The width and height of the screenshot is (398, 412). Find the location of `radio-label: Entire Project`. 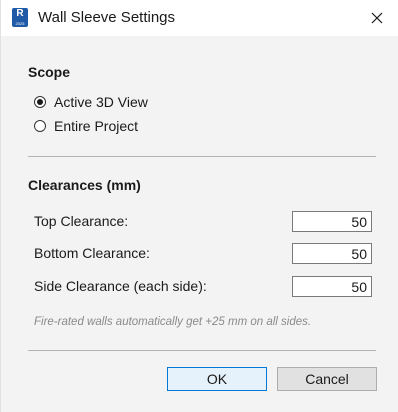

radio-label: Entire Project is located at coordinates (96, 126).